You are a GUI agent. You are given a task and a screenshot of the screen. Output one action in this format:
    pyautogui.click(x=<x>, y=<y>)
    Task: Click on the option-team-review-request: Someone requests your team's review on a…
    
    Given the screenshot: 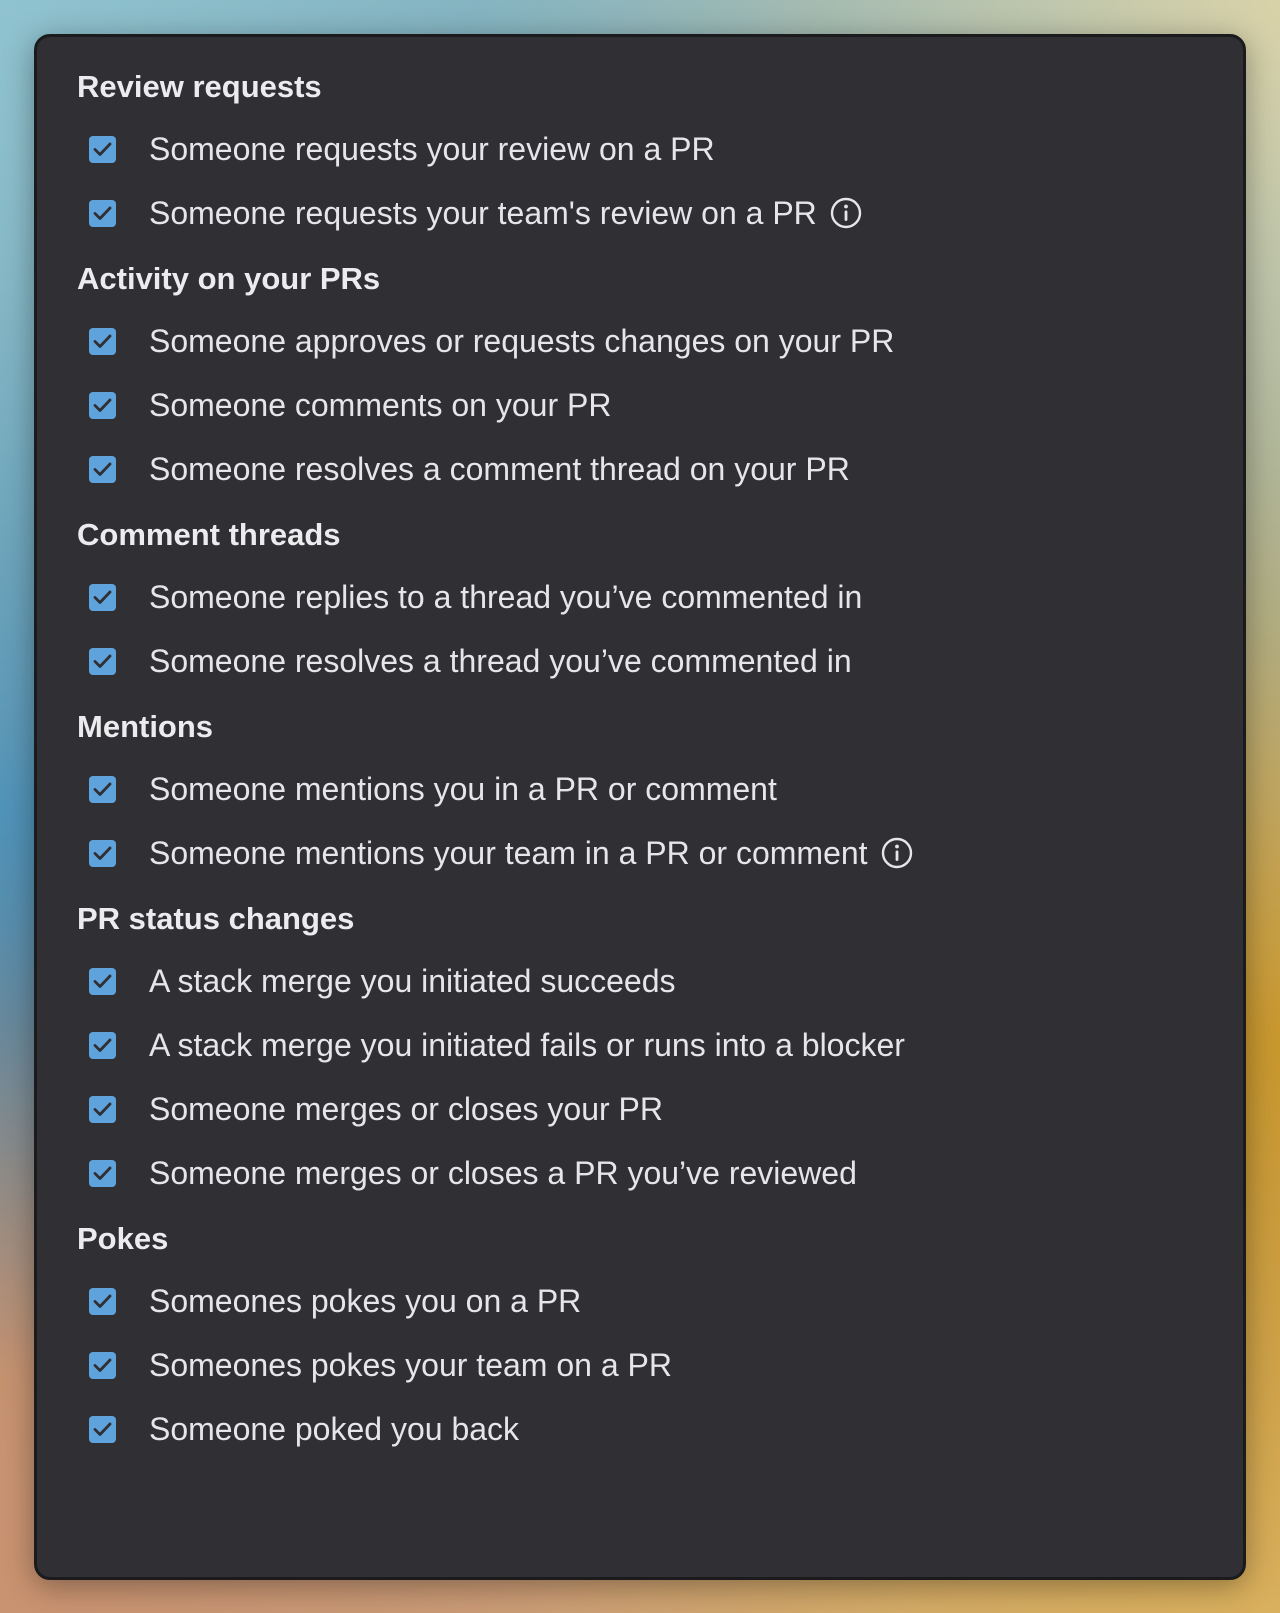 What is the action you would take?
    pyautogui.click(x=660, y=213)
    